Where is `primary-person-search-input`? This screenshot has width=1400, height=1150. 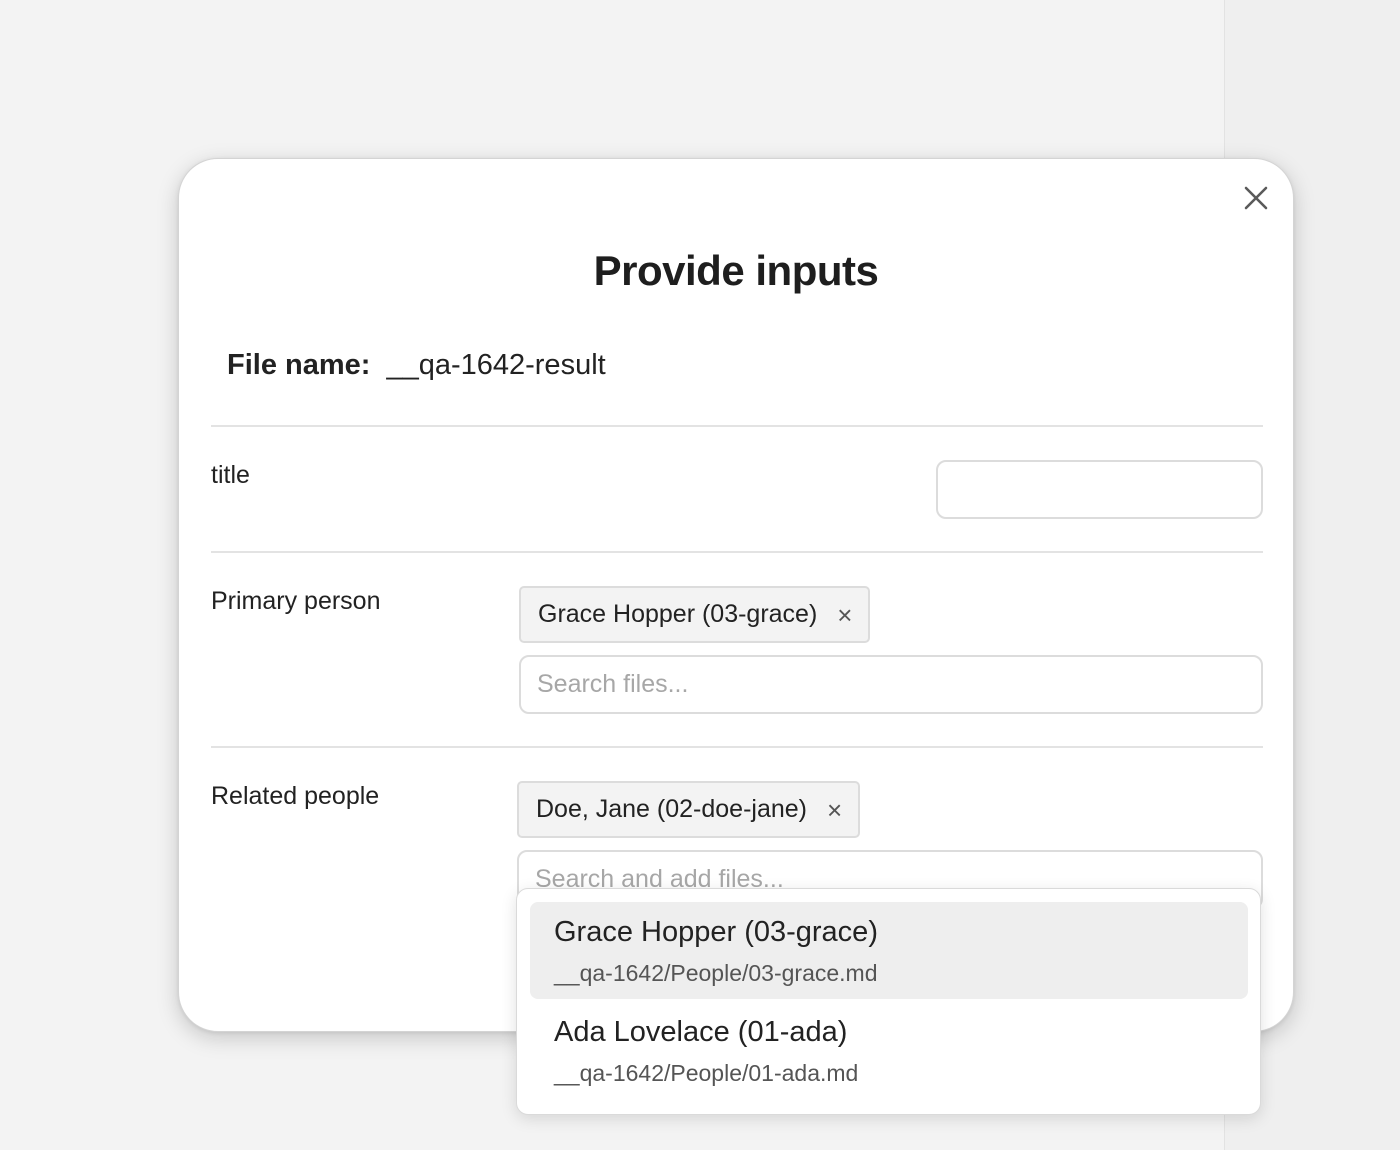 primary-person-search-input is located at coordinates (891, 684).